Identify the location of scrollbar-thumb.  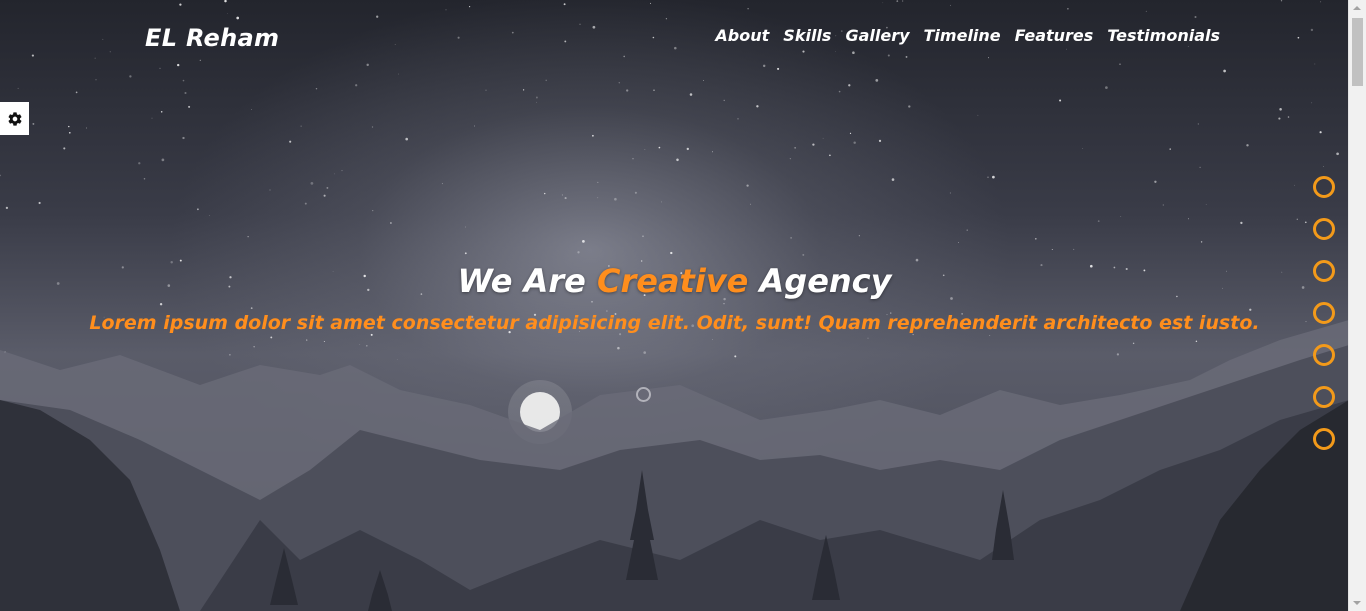
(1357, 52).